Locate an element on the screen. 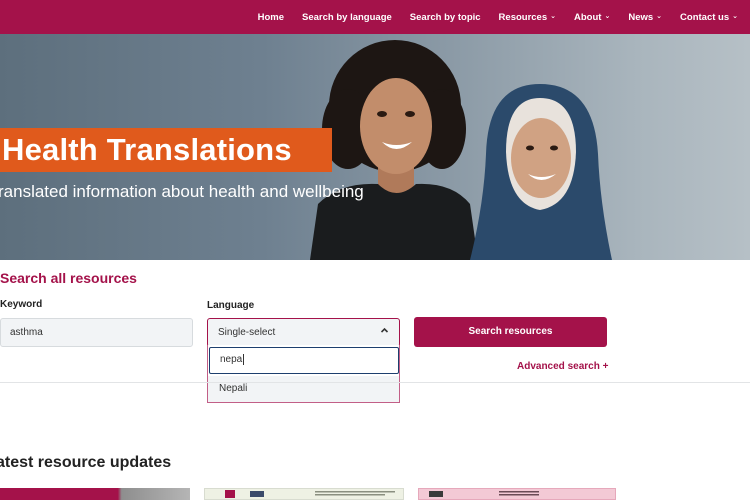  nav-news: News ⌄ is located at coordinates (645, 17).